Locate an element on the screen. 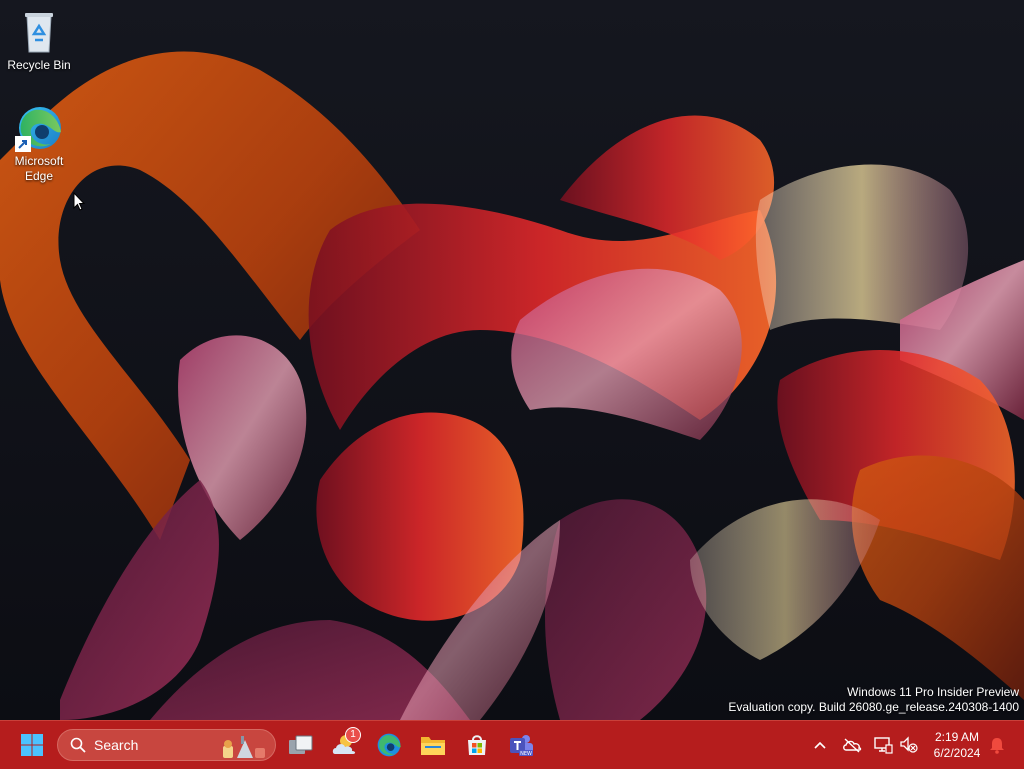 This screenshot has width=1024, height=769. bell-icon is located at coordinates (997, 746).